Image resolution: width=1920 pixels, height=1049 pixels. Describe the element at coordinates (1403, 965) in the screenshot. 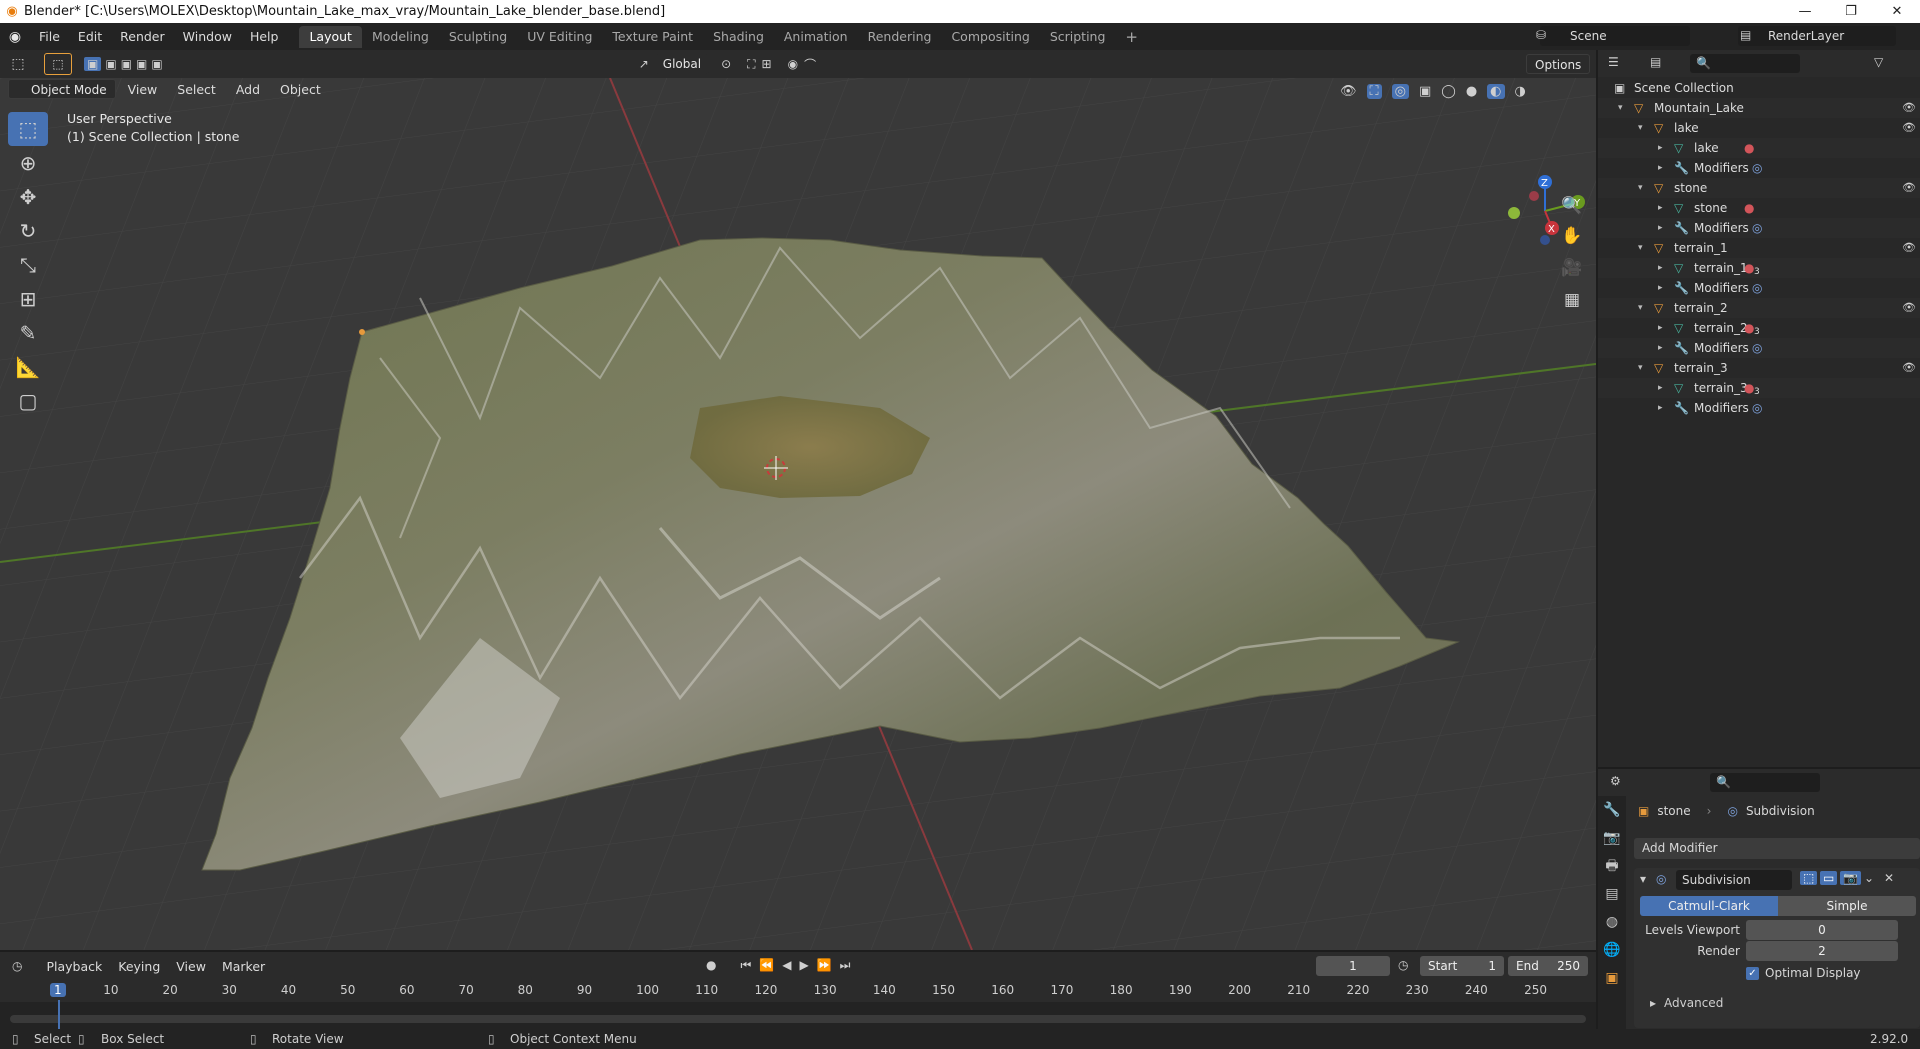

I see `clock-icon: ◷` at that location.